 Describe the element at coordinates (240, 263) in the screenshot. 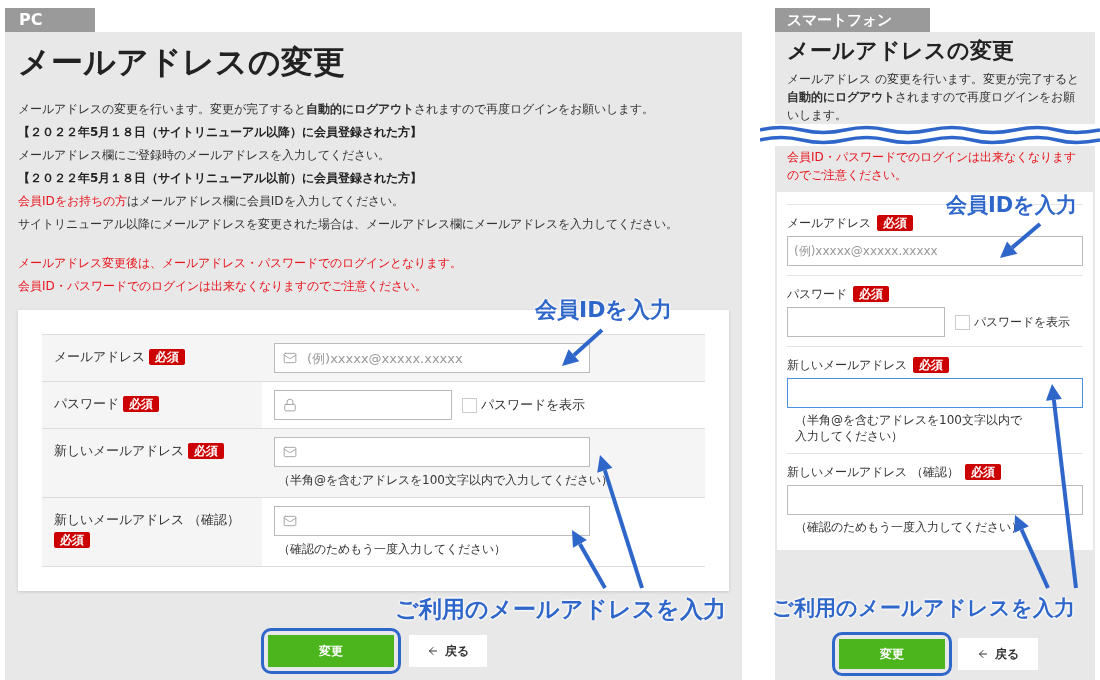

I see `notice-text: メールアドレス変更後は、メールアドレス・パスワードでのログインとなります。` at that location.